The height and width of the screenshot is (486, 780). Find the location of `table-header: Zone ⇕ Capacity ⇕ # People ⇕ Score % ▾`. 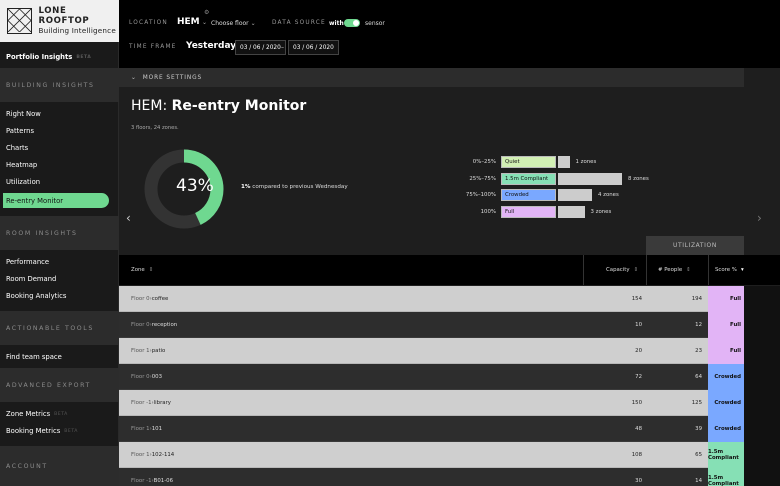

table-header: Zone ⇕ Capacity ⇕ # People ⇕ Score % ▾ is located at coordinates (449, 270).